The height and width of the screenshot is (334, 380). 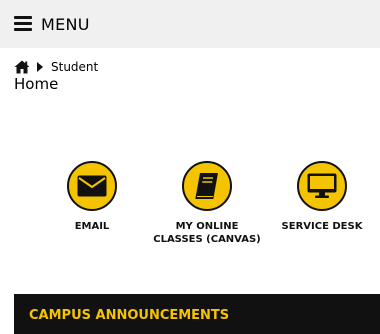 What do you see at coordinates (92, 186) in the screenshot?
I see `envelope-icon` at bounding box center [92, 186].